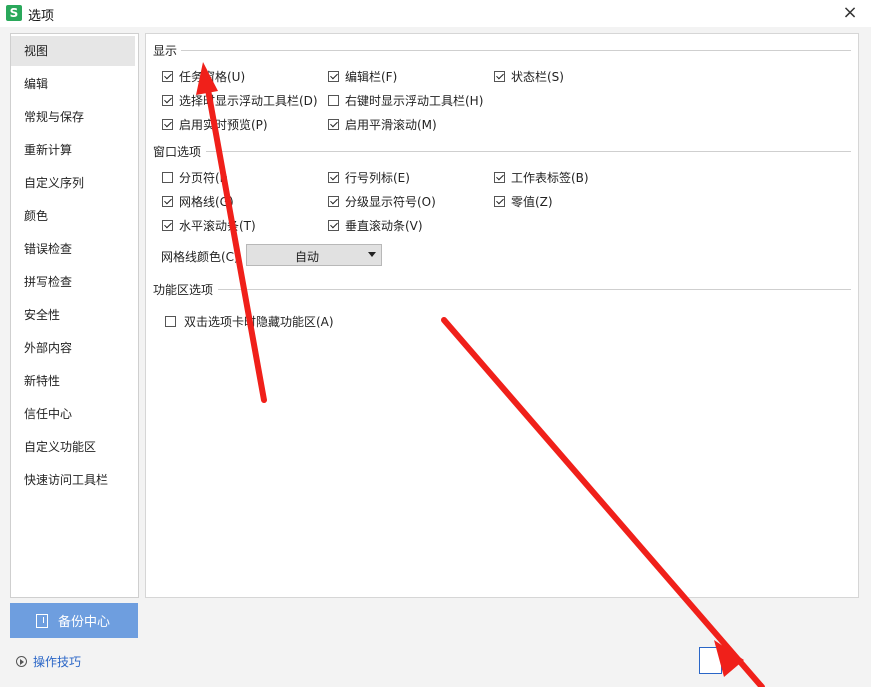 The width and height of the screenshot is (871, 687). What do you see at coordinates (248, 101) in the screenshot?
I see `option-label: 选择时显示浮动工具栏(D)` at bounding box center [248, 101].